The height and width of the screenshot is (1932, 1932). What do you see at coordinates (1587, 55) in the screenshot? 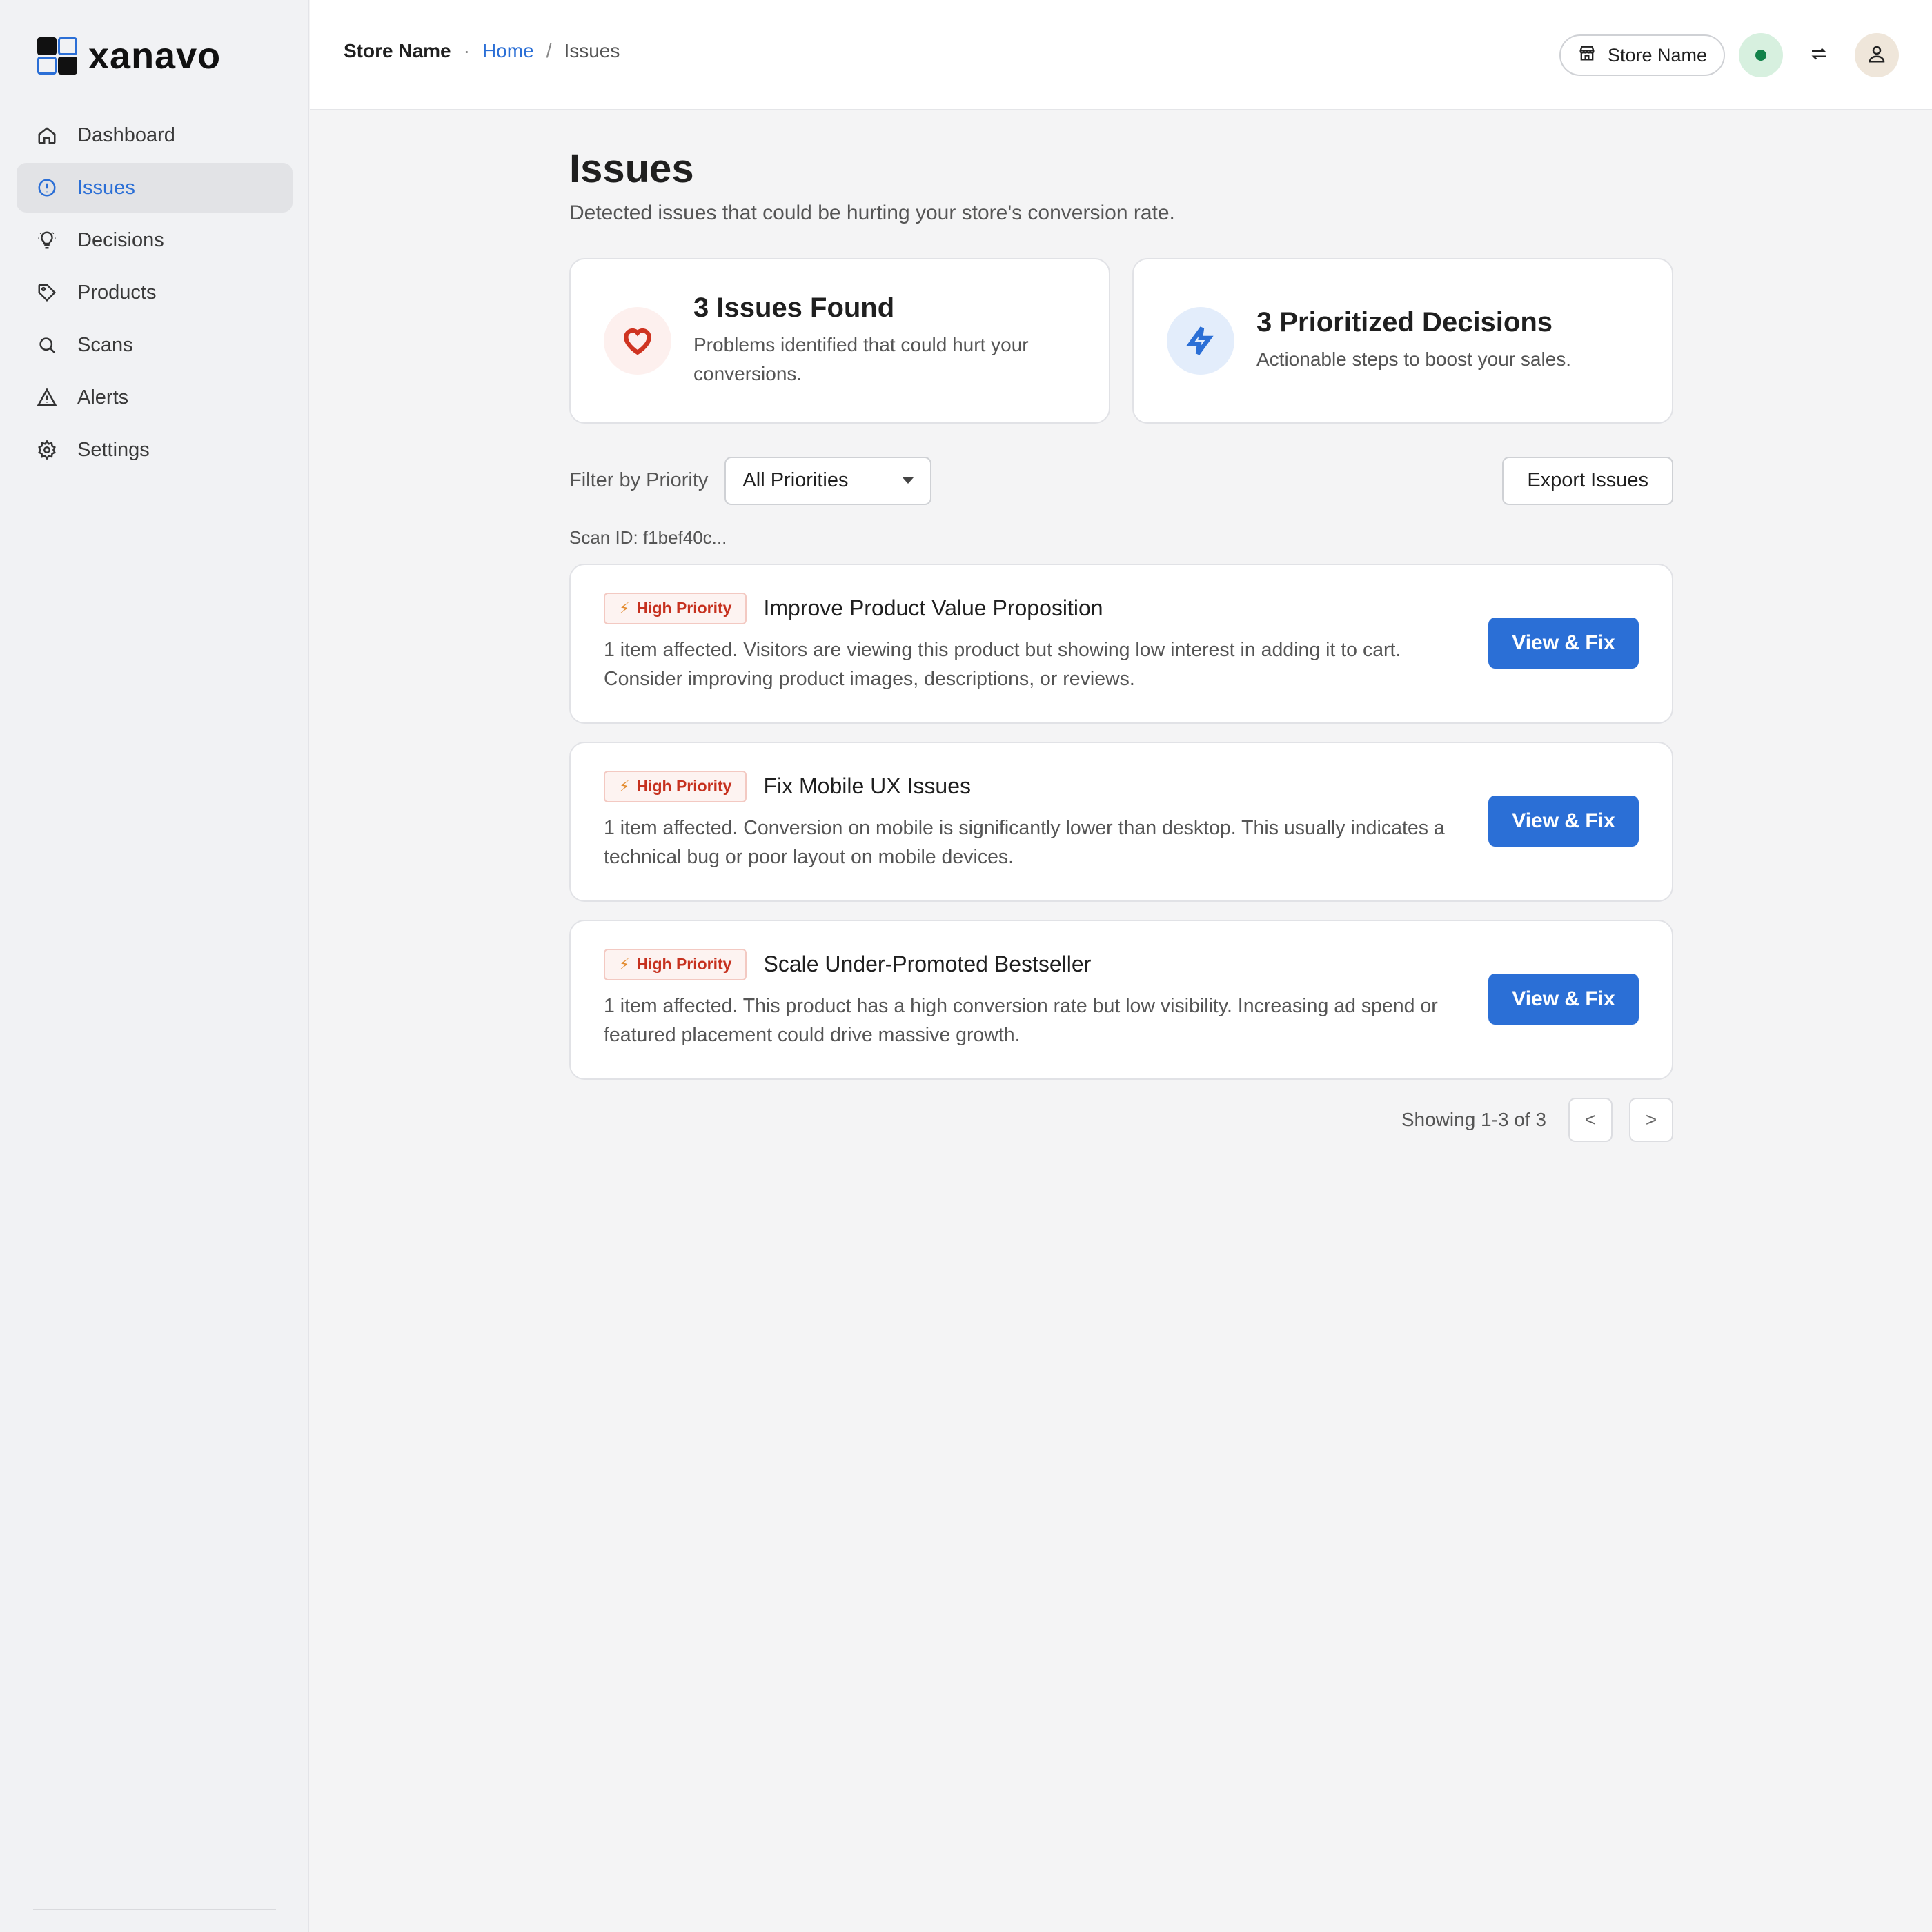
I see `store-icon` at bounding box center [1587, 55].